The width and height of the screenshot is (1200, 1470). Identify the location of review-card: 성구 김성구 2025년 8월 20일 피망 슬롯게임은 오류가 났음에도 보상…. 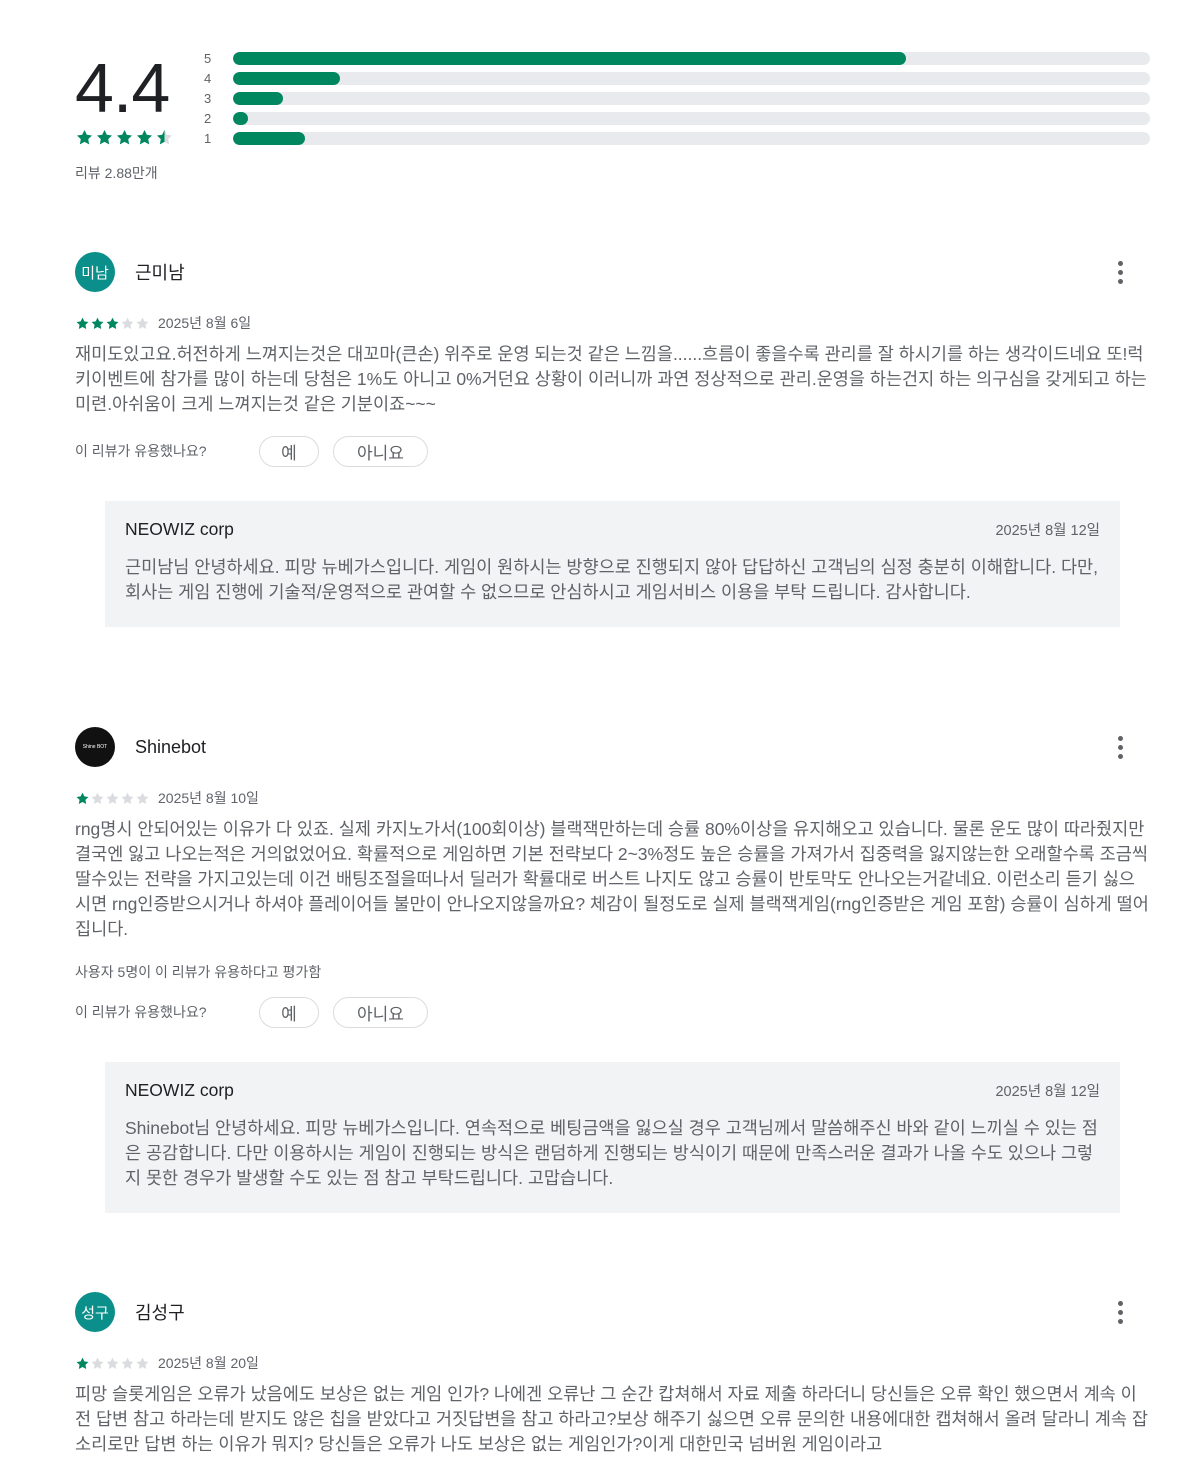
(612, 1374).